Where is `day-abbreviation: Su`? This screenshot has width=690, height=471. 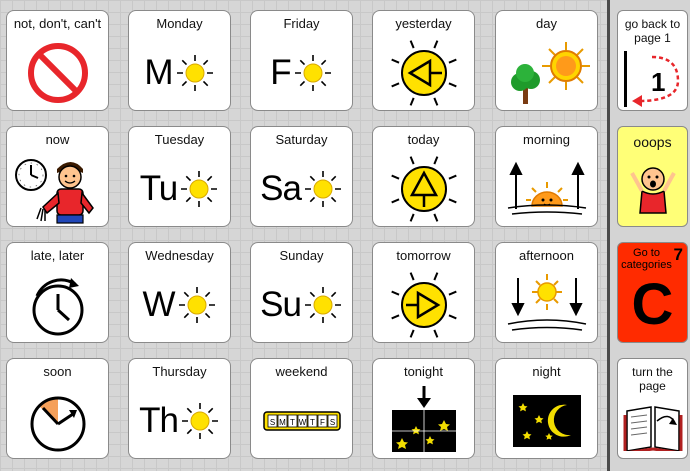
day-abbreviation: Su is located at coordinates (281, 304).